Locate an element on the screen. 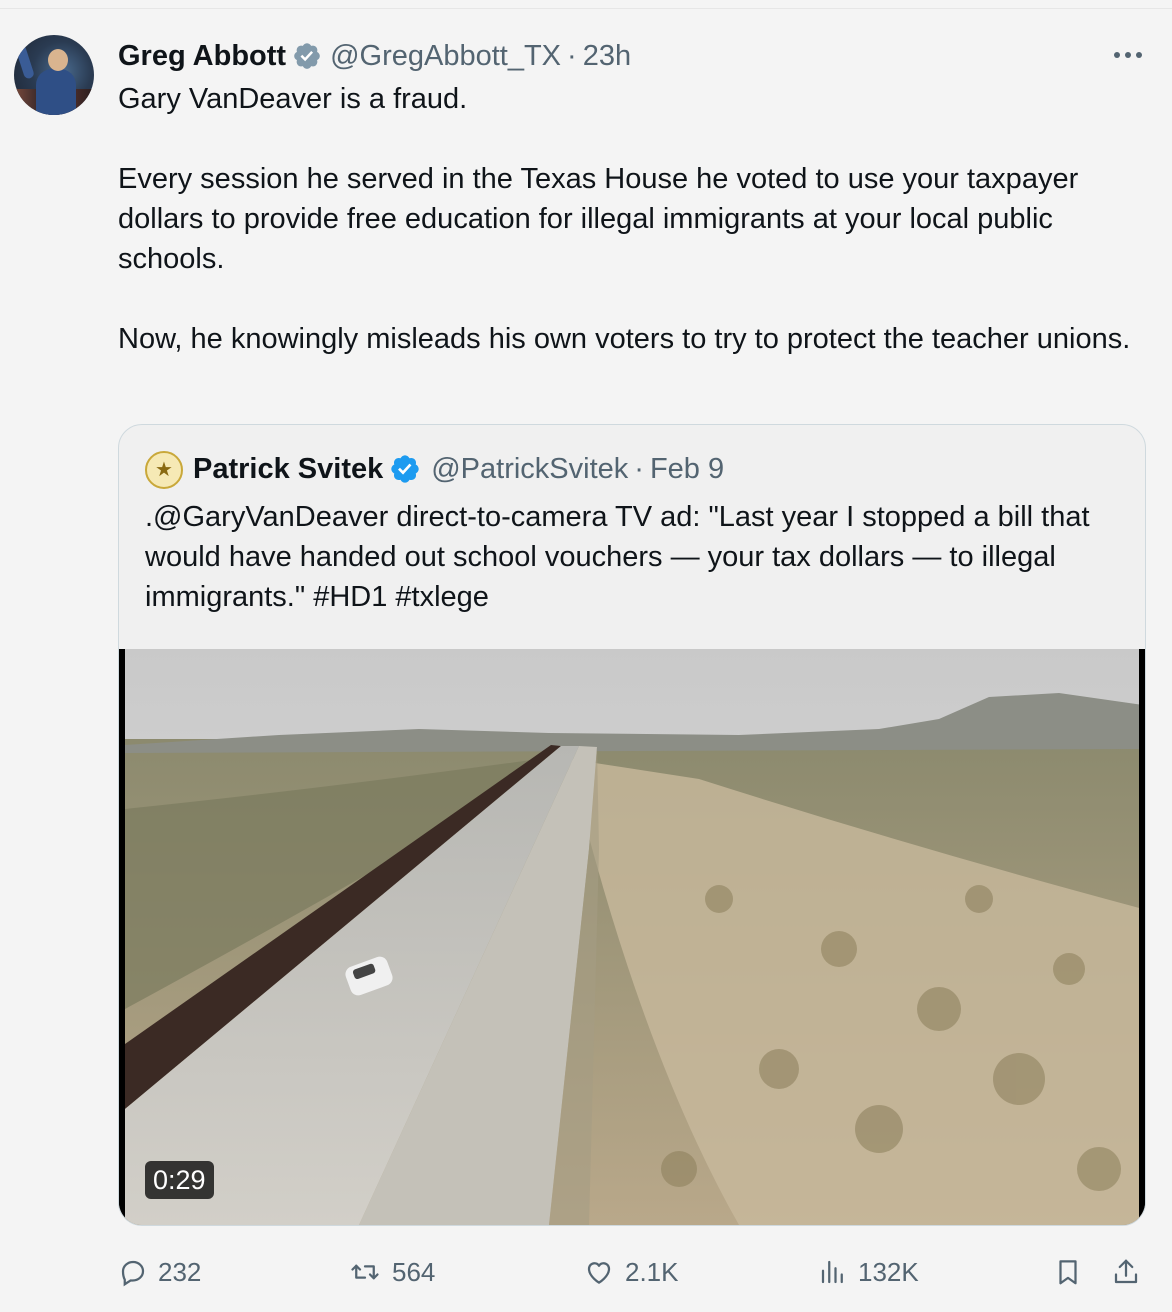 This screenshot has height=1312, width=1172. share-button is located at coordinates (1126, 1272).